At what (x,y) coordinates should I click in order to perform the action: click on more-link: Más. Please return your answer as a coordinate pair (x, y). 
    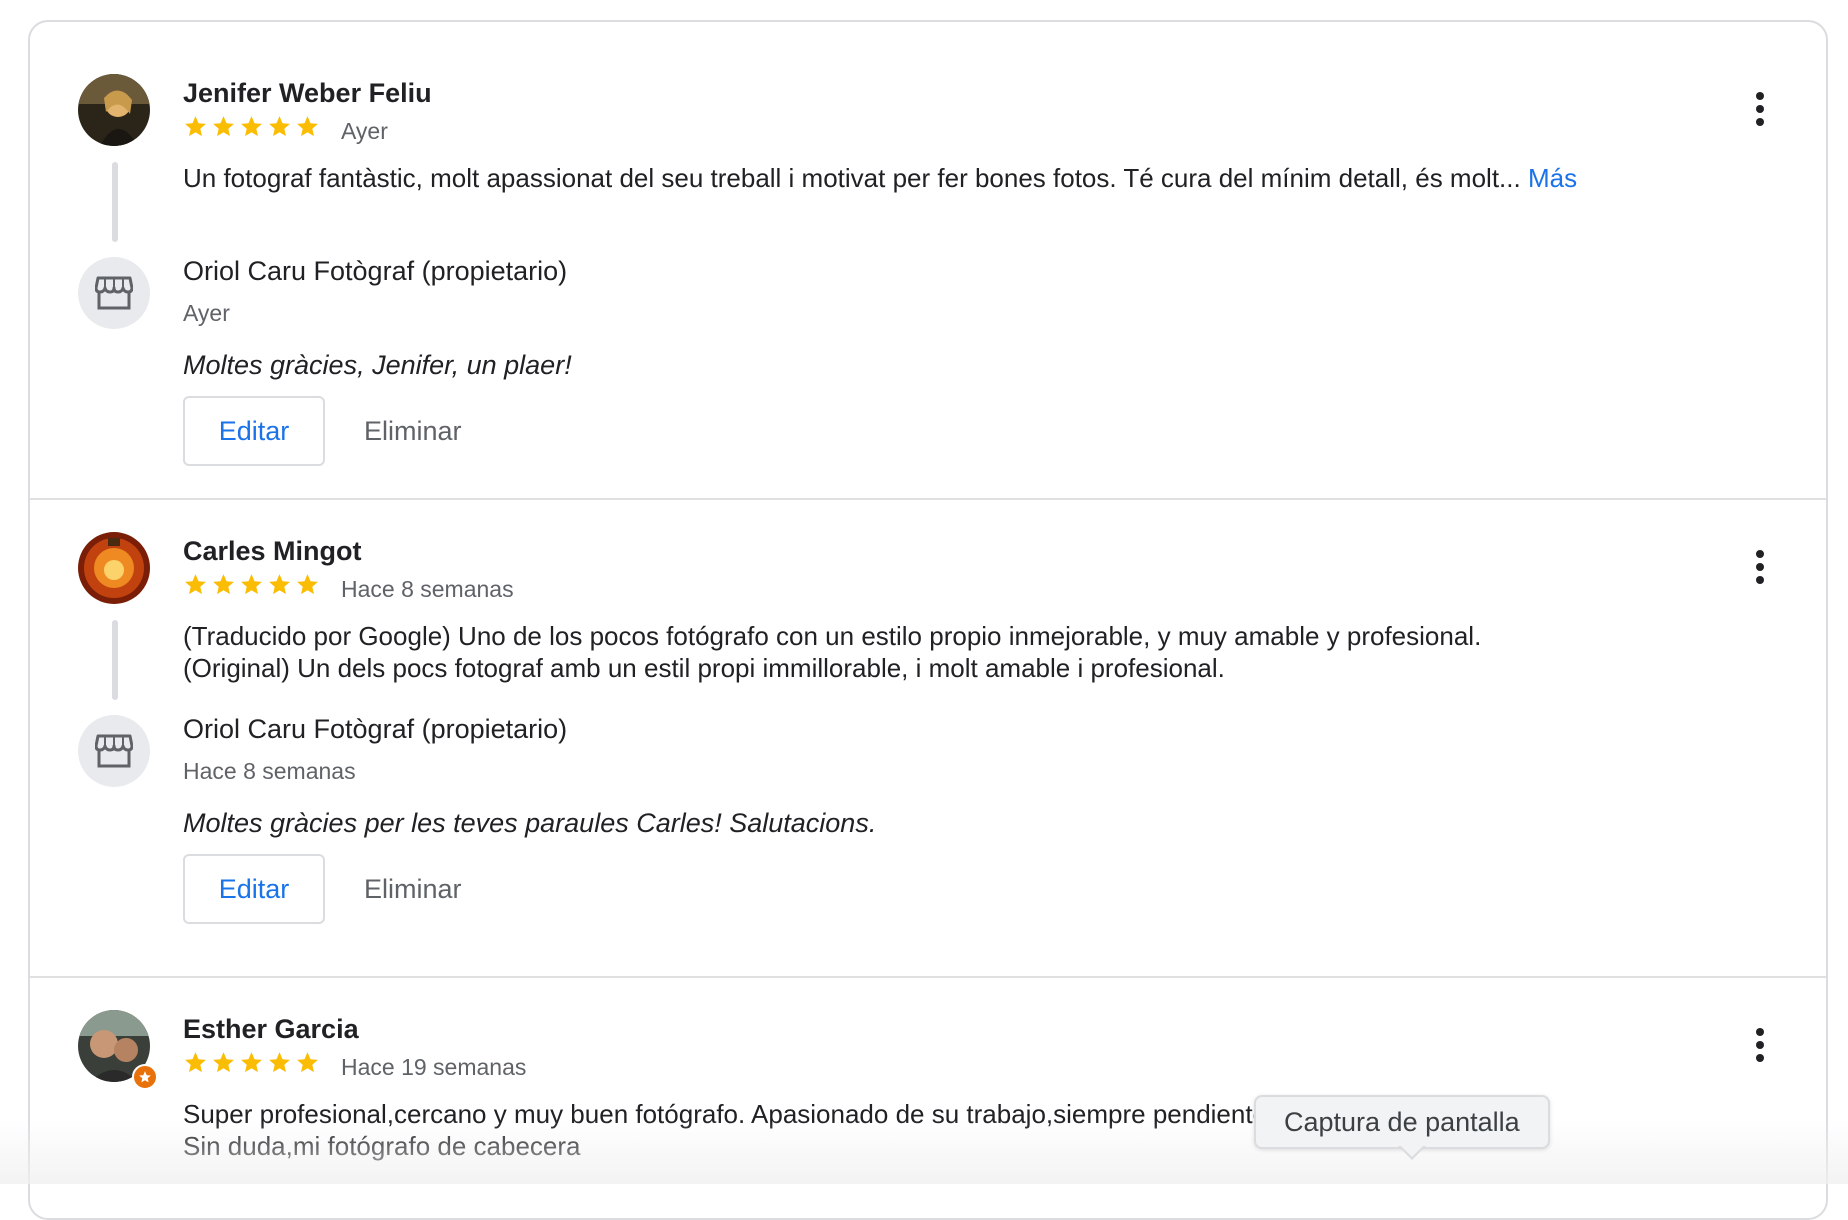
    Looking at the image, I should click on (1552, 178).